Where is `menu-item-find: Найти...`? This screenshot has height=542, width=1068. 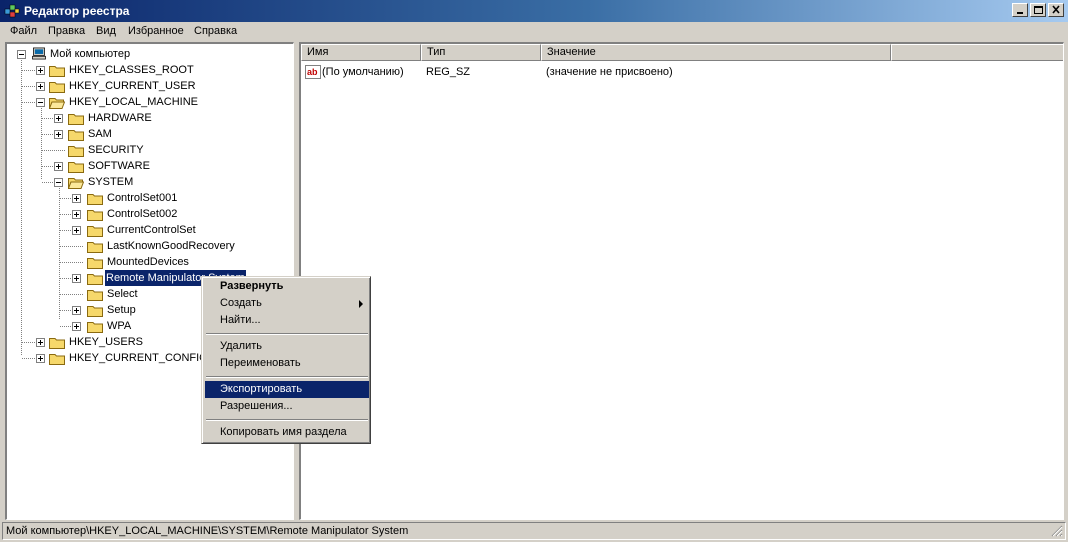 menu-item-find: Найти... is located at coordinates (287, 320).